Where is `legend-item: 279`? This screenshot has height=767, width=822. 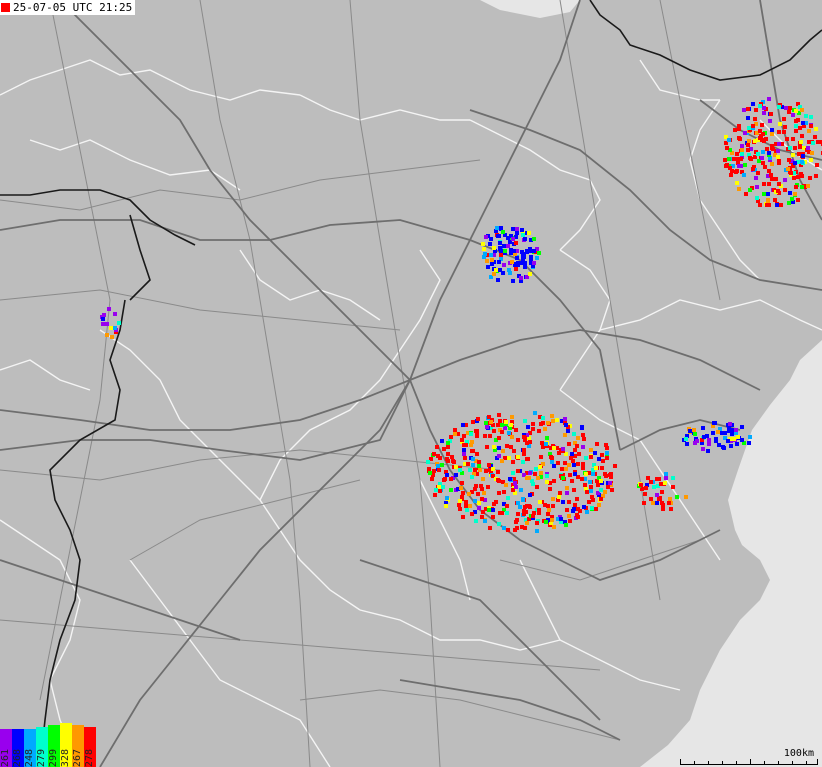 legend-item: 279 is located at coordinates (42, 747).